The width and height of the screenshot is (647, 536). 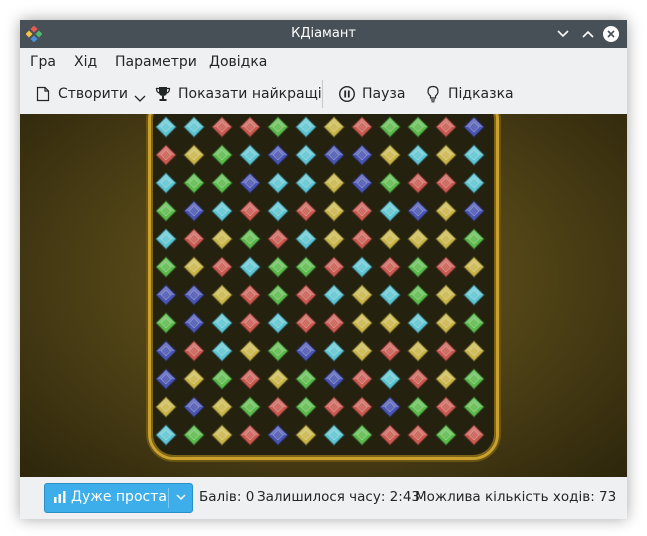 I want to click on maximize-button, so click(x=588, y=34).